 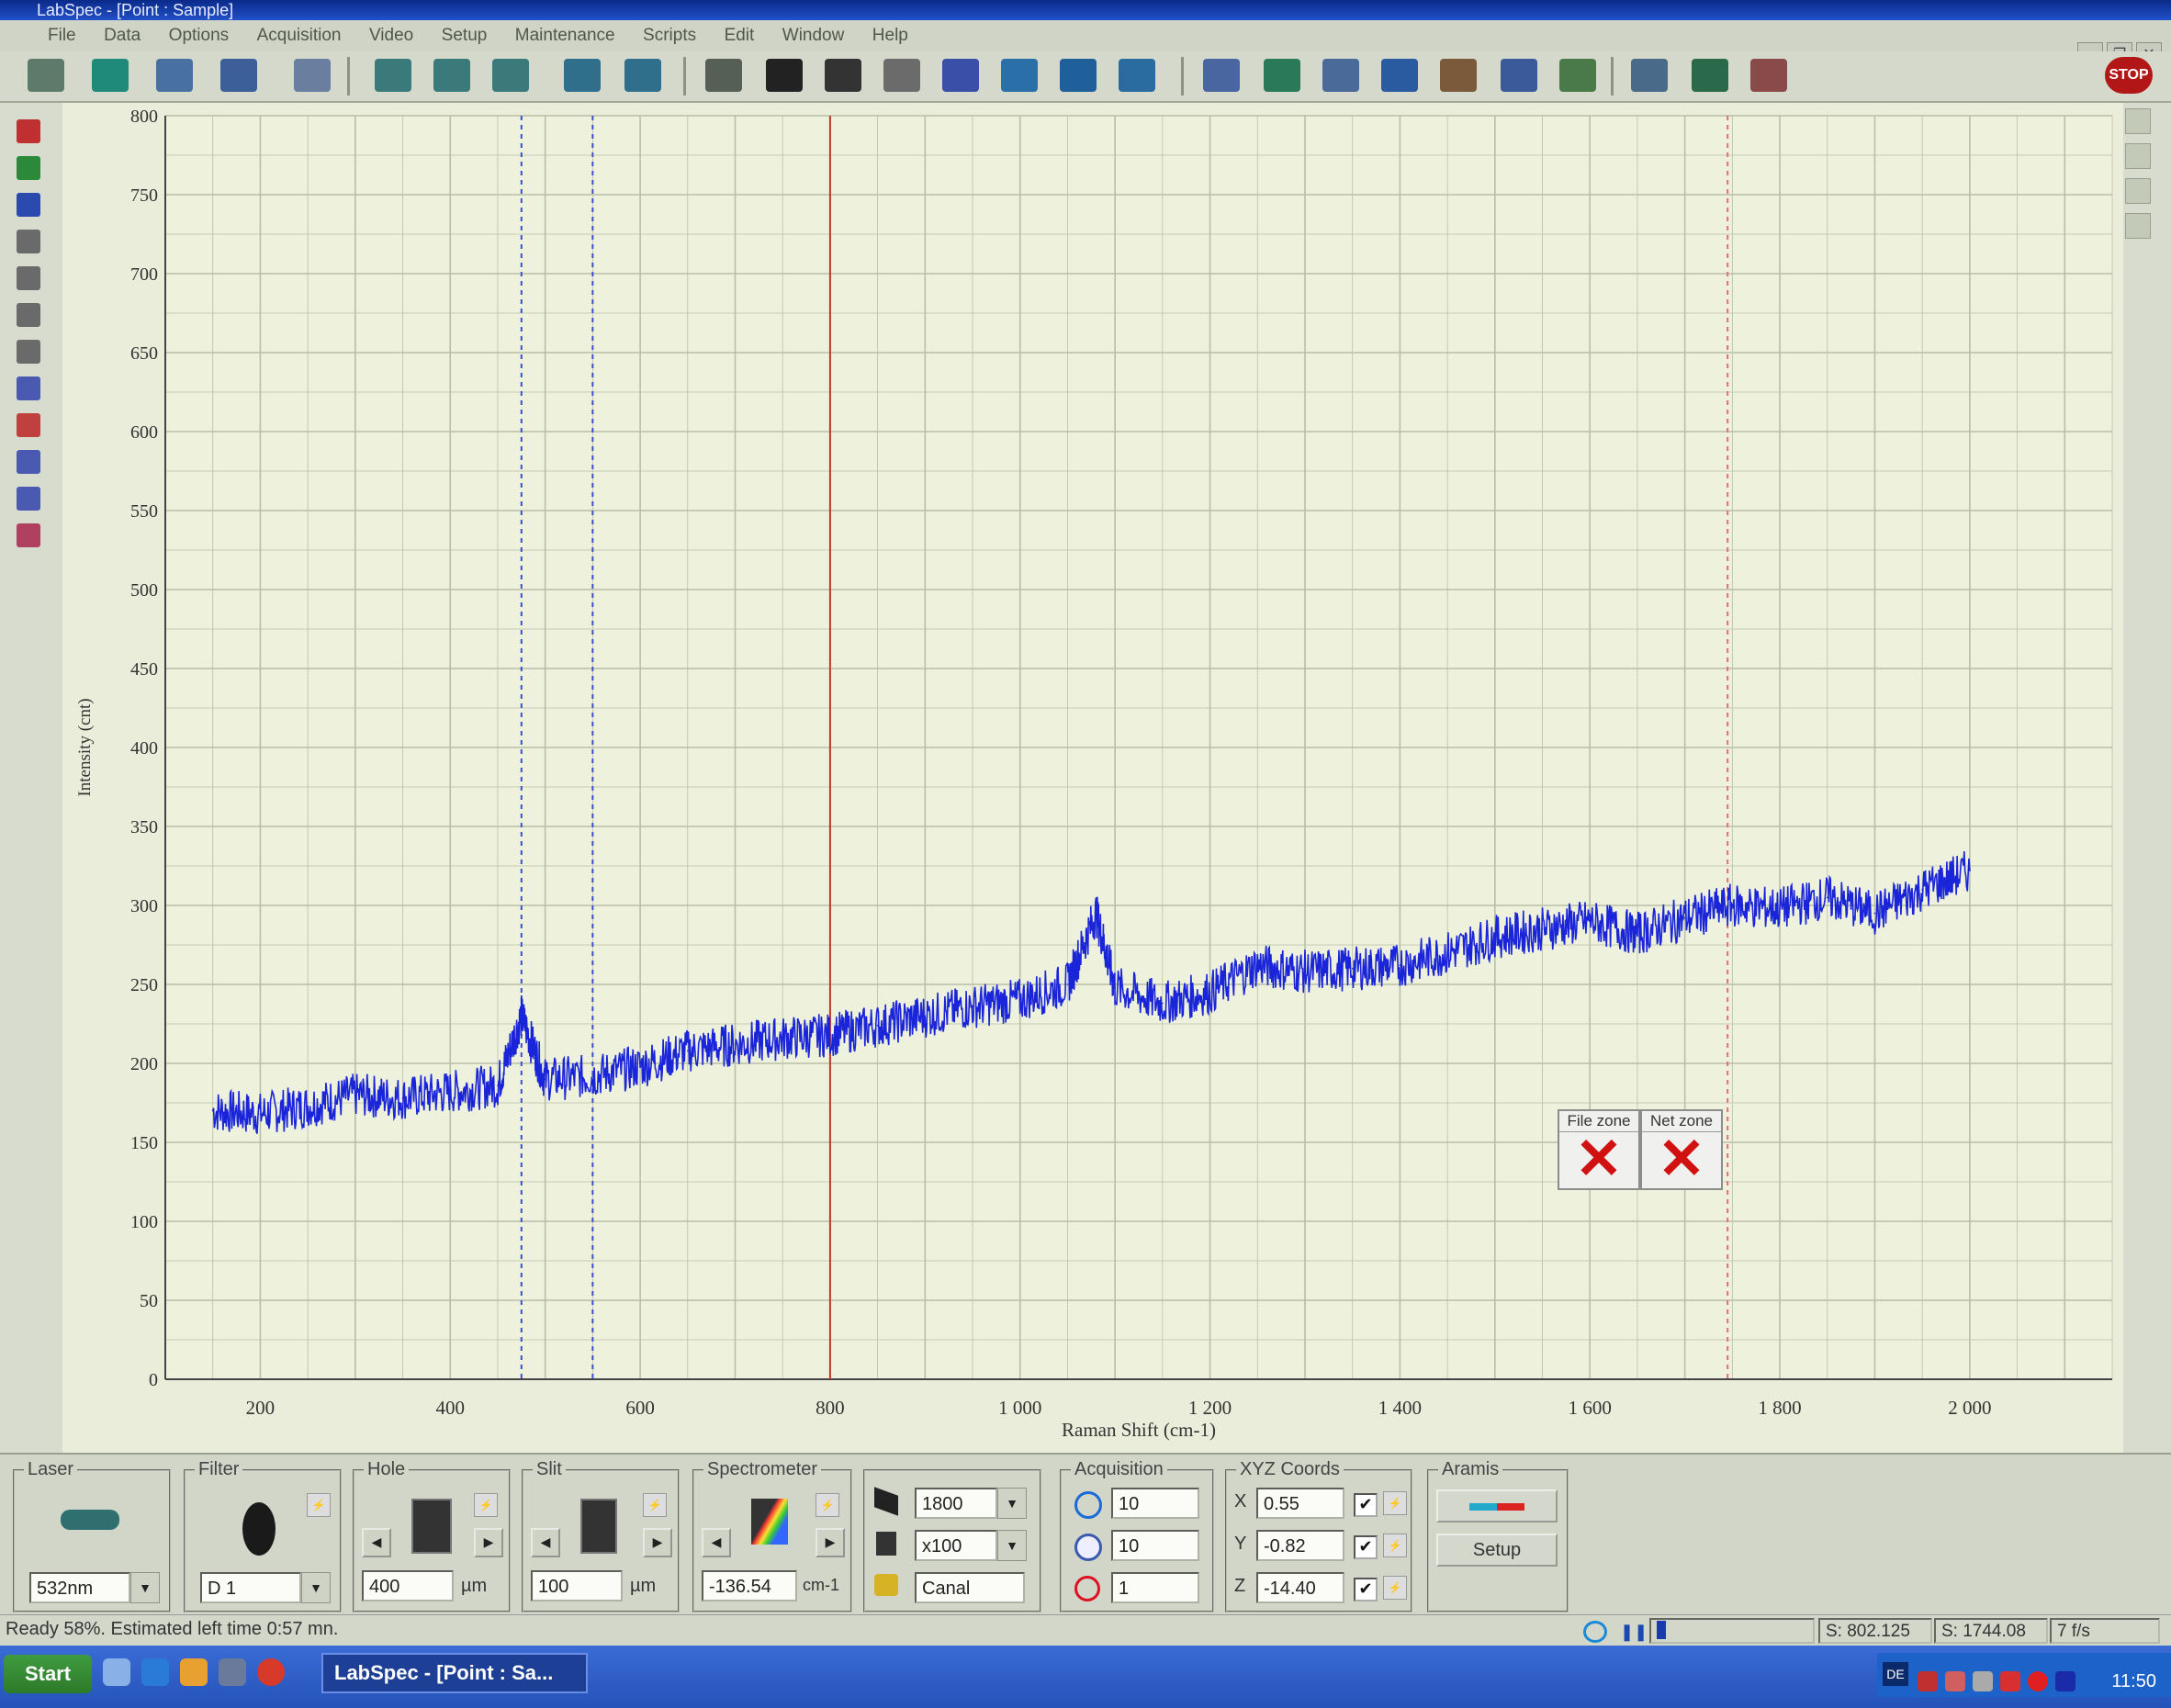 What do you see at coordinates (393, 75) in the screenshot?
I see `autoscale-icon` at bounding box center [393, 75].